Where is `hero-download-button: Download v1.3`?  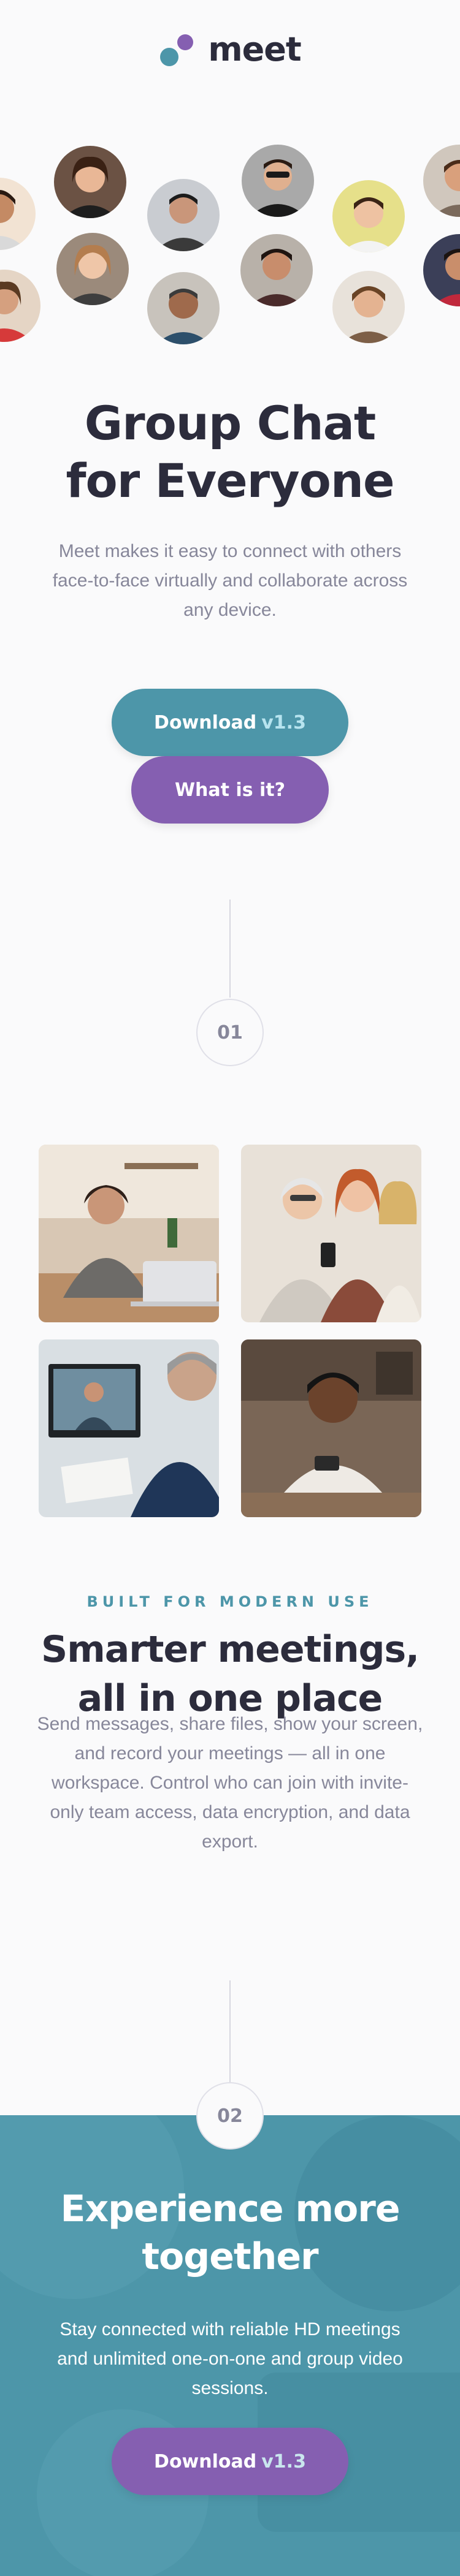
hero-download-button: Download v1.3 is located at coordinates (230, 722).